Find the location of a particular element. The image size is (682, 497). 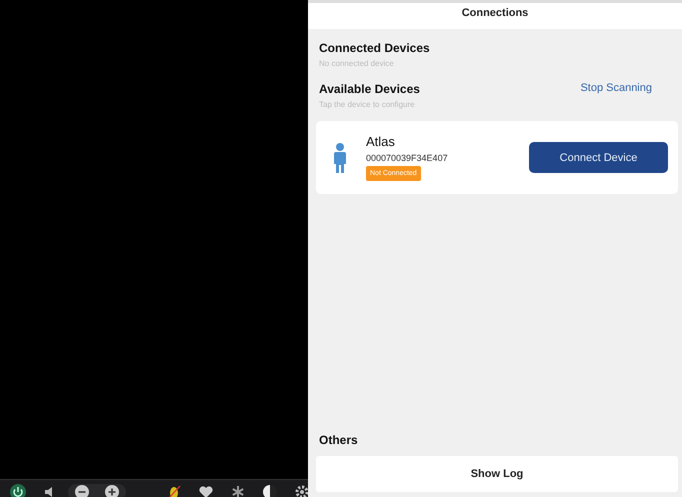

settings-icon is located at coordinates (302, 490).